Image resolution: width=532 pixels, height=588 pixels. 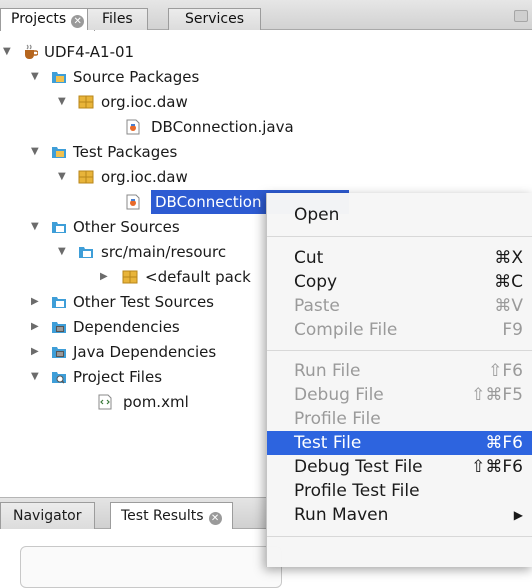 I want to click on tab-navigator-label: Navigator, so click(x=47, y=516).